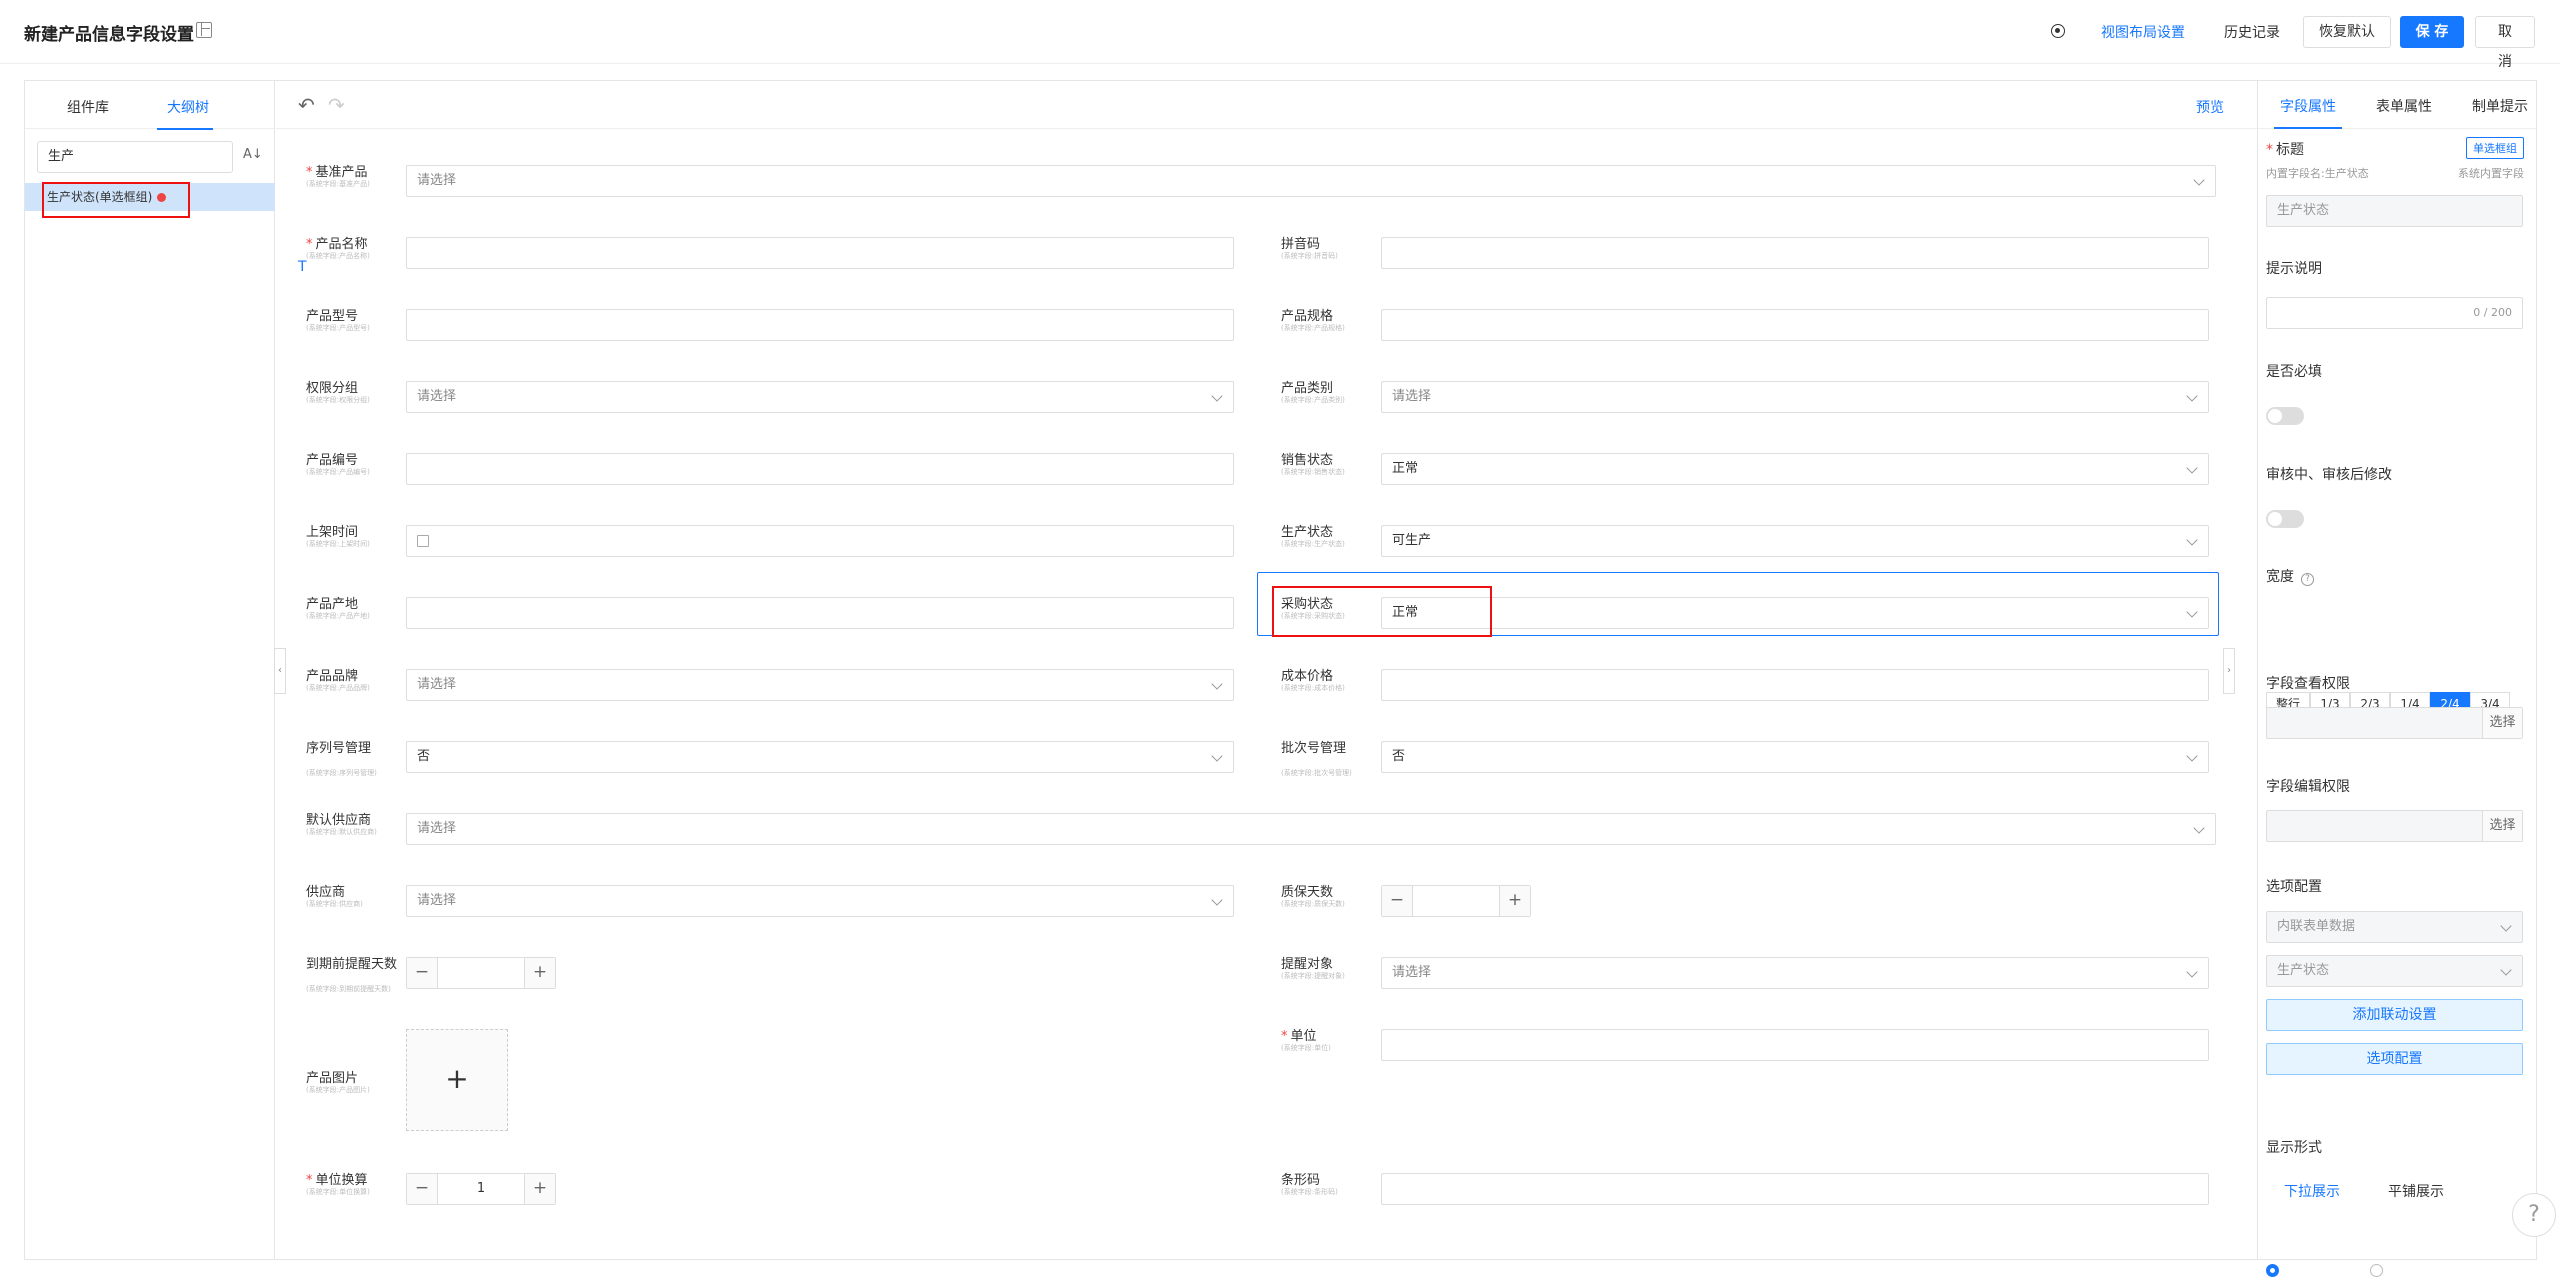 This screenshot has height=1279, width=2560. I want to click on field-unit-conversion: * 单位换算 (系统字段:单位换算) −1 +, so click(761, 1191).